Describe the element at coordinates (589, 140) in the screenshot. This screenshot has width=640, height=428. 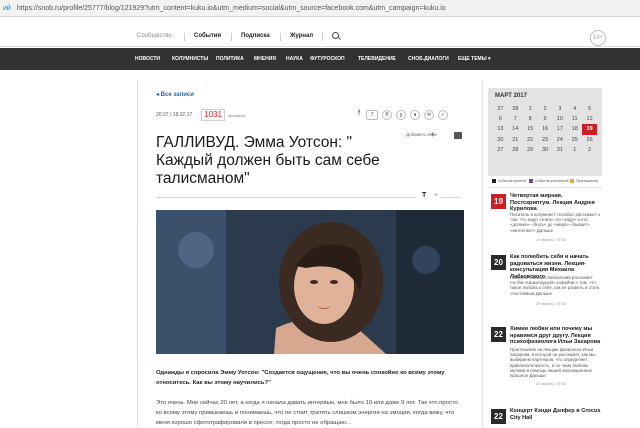
I see `calendar-day: 26` at that location.